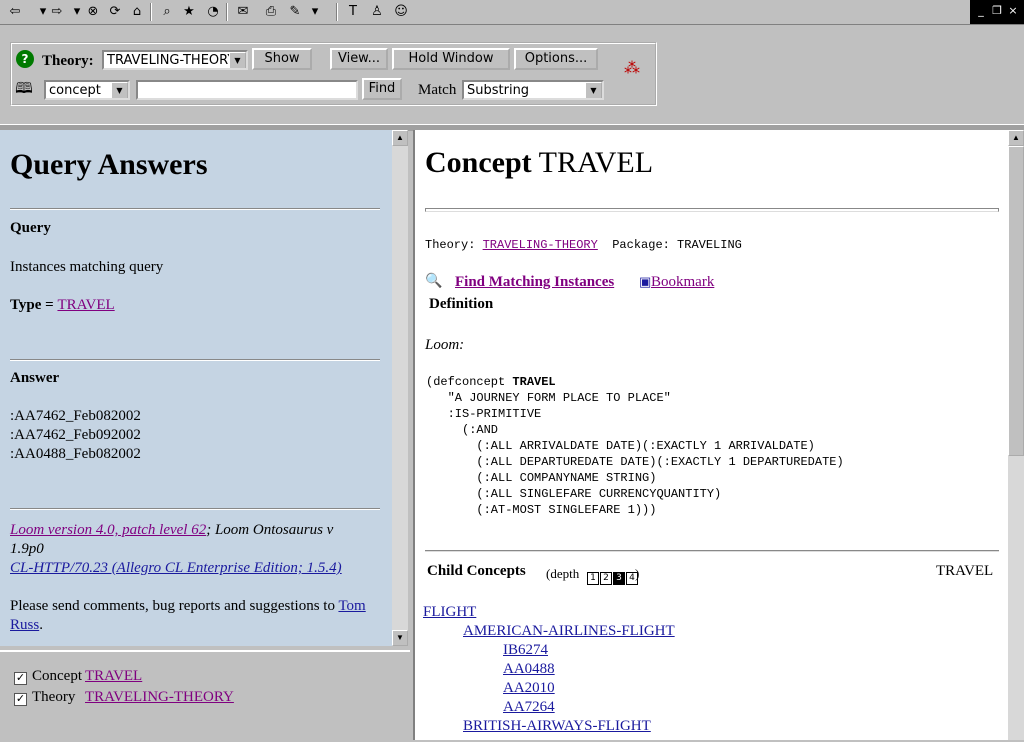 This screenshot has height=742, width=1024. I want to click on back-icon: ⇦, so click(15, 12).